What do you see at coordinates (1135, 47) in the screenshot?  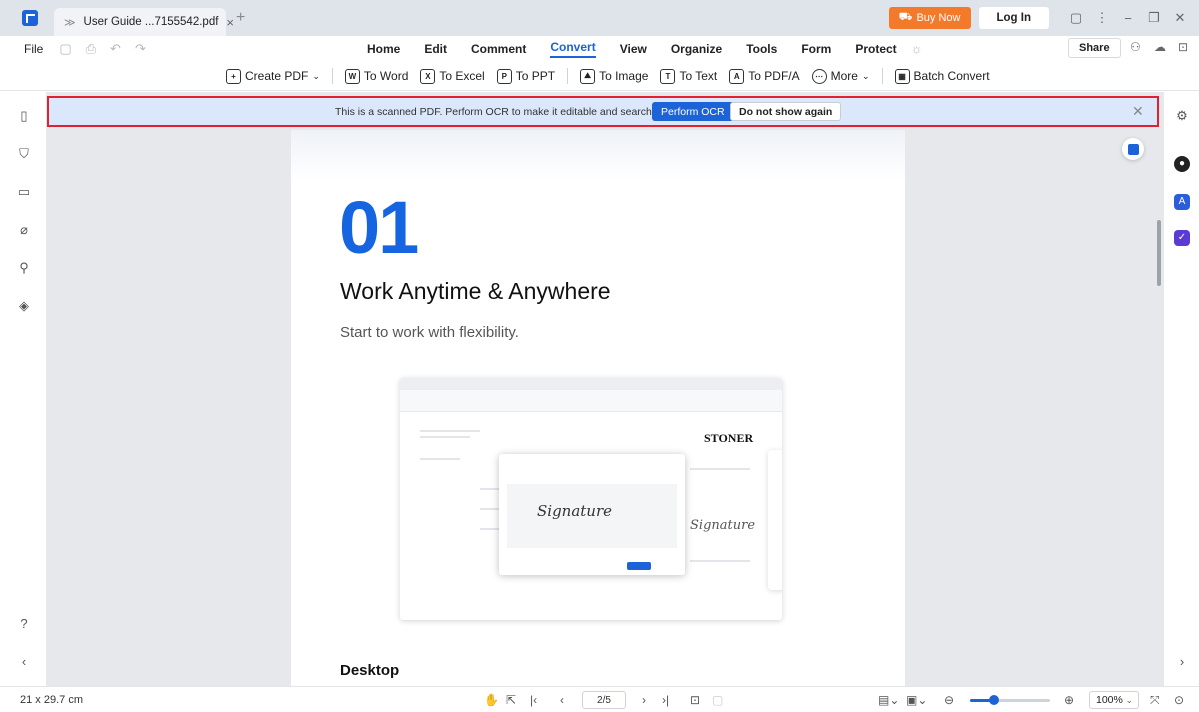 I see `collaborate-icon: ⚇` at bounding box center [1135, 47].